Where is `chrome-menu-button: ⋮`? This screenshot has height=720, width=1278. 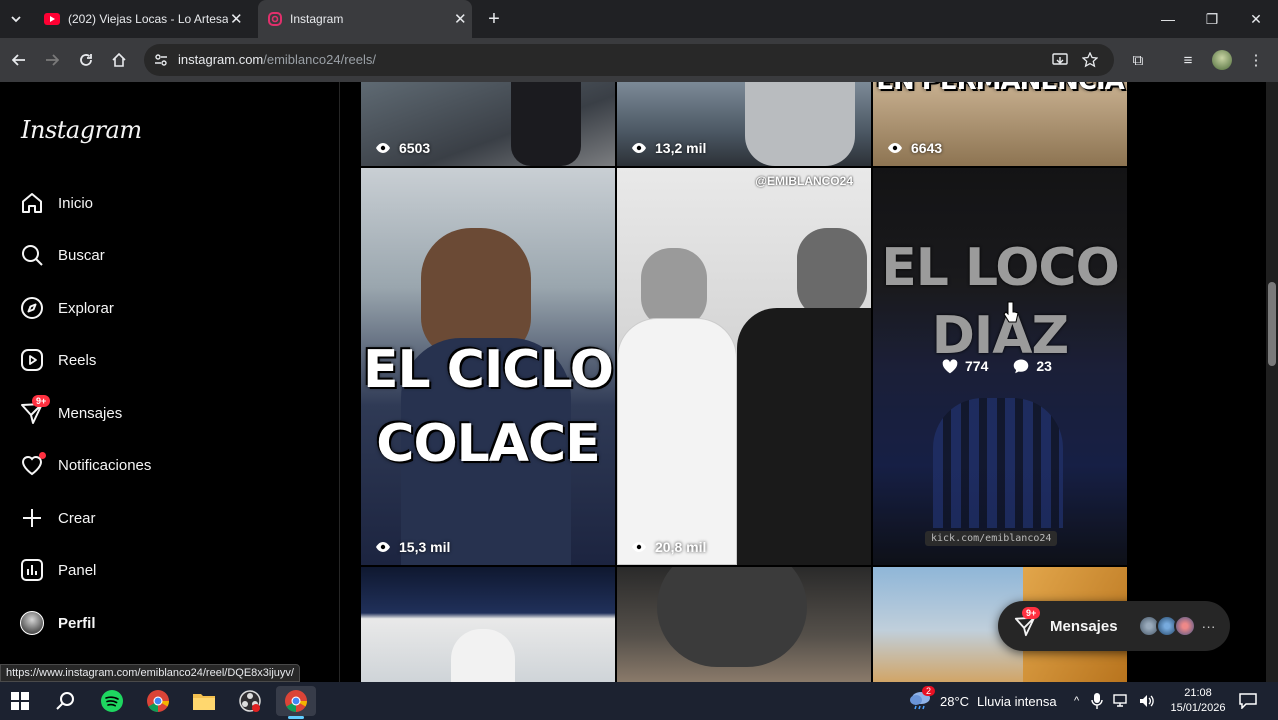 chrome-menu-button: ⋮ is located at coordinates (1256, 60).